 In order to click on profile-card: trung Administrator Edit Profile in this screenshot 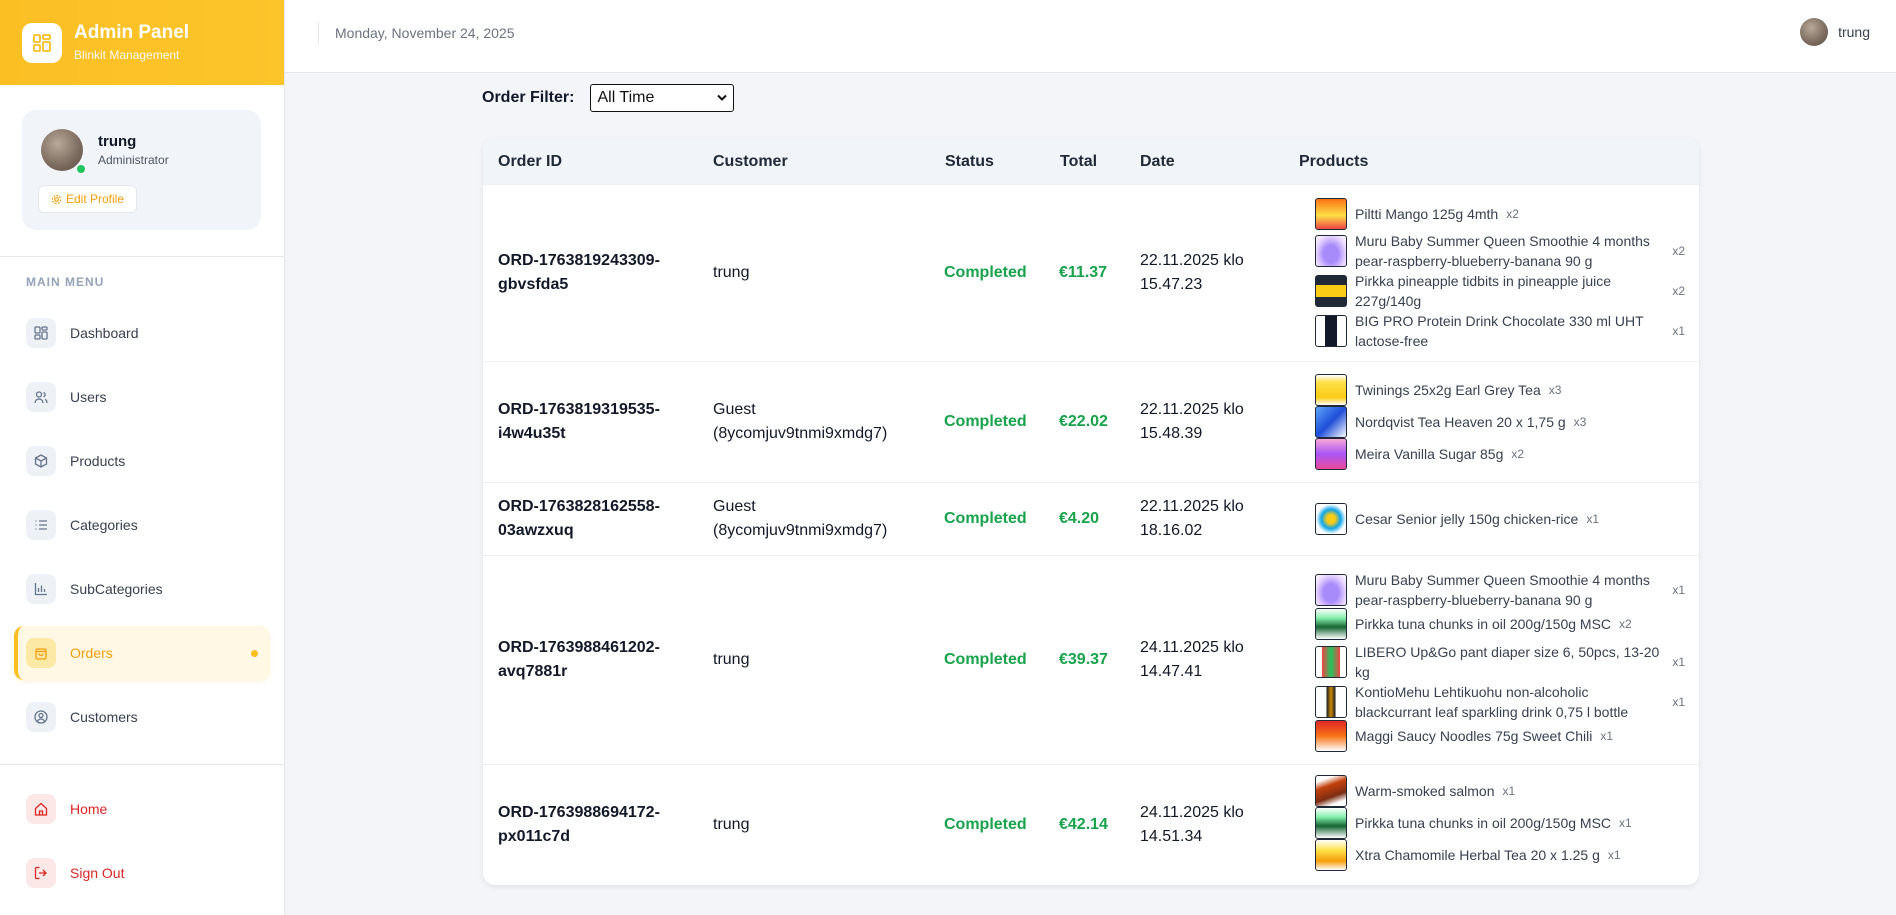, I will do `click(141, 170)`.